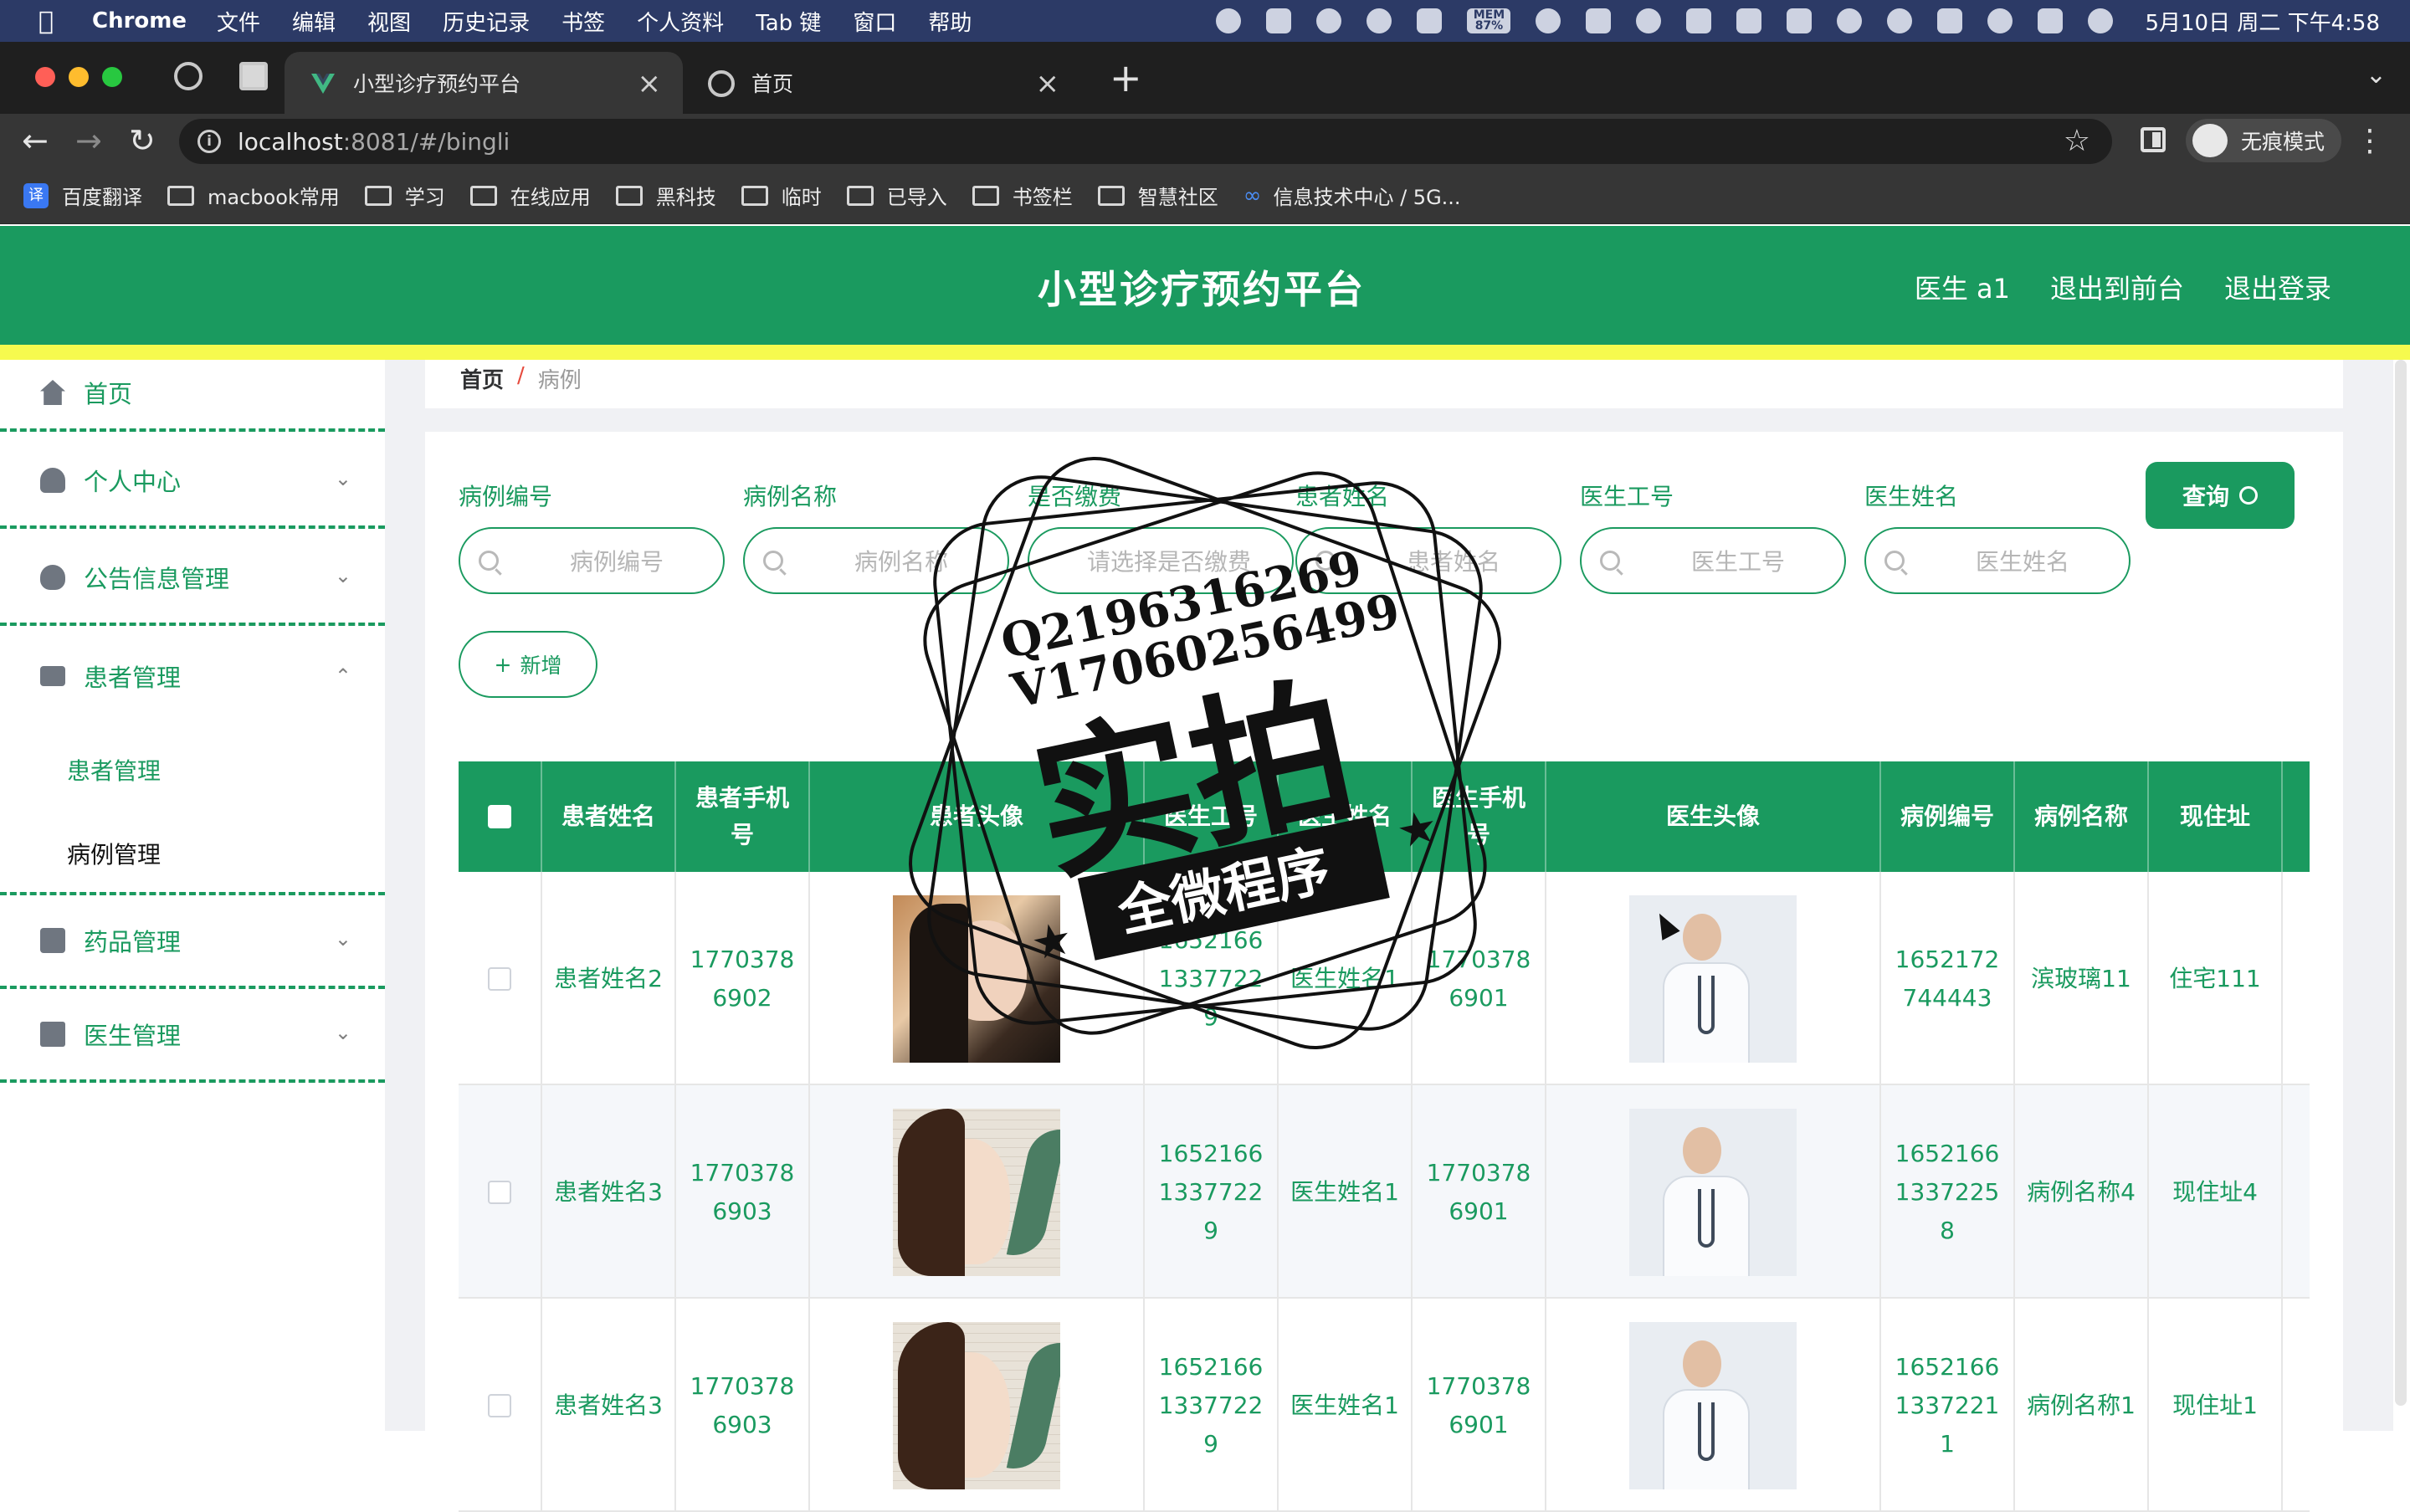 The height and width of the screenshot is (1512, 2410). I want to click on logout-link: 退出登录, so click(2277, 287).